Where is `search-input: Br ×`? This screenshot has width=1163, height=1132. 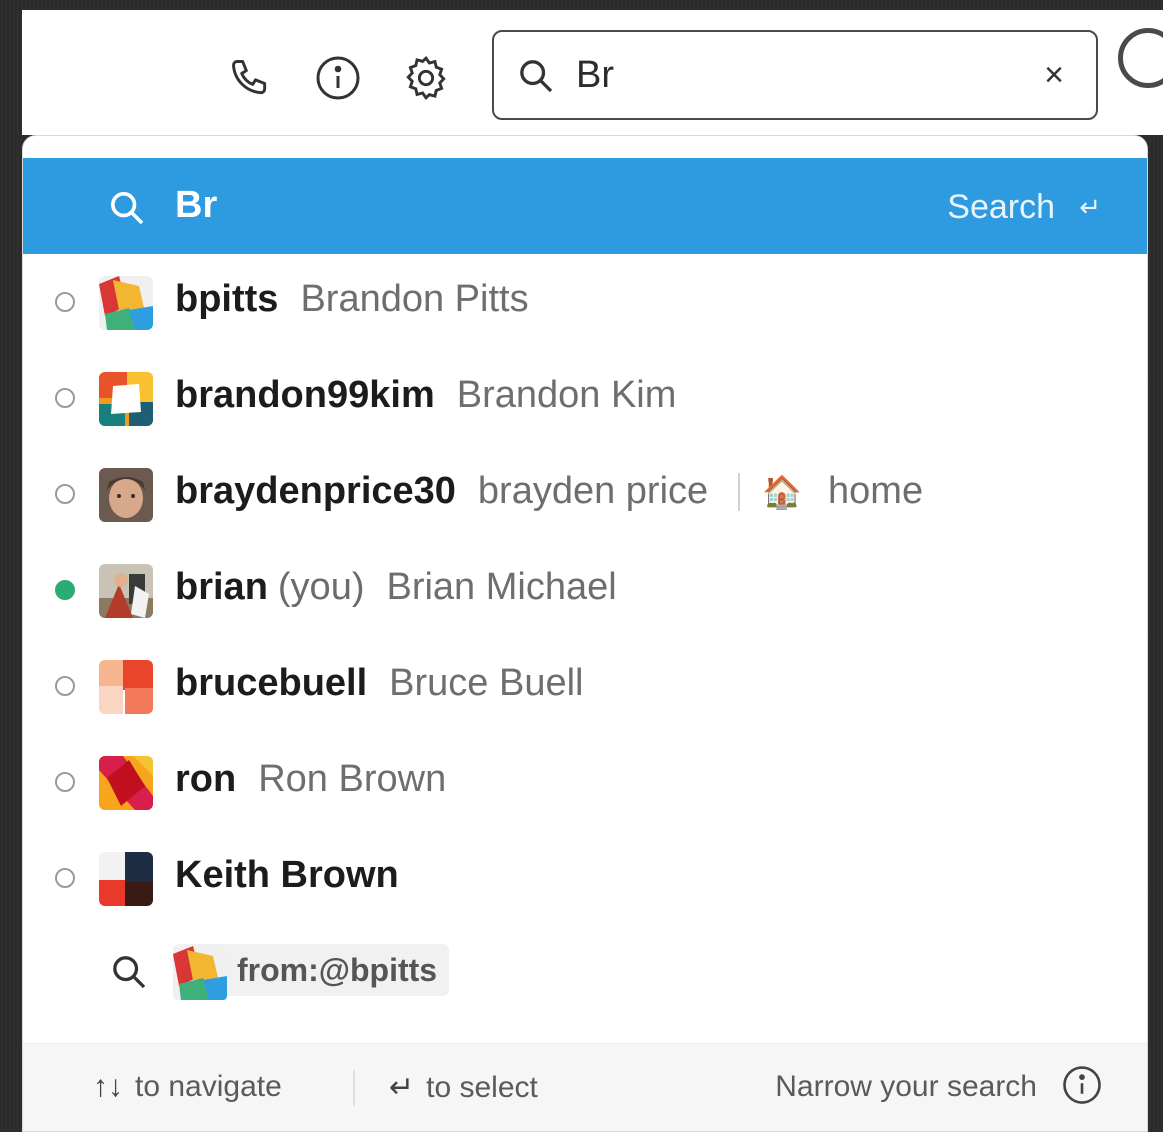 search-input: Br × is located at coordinates (795, 75).